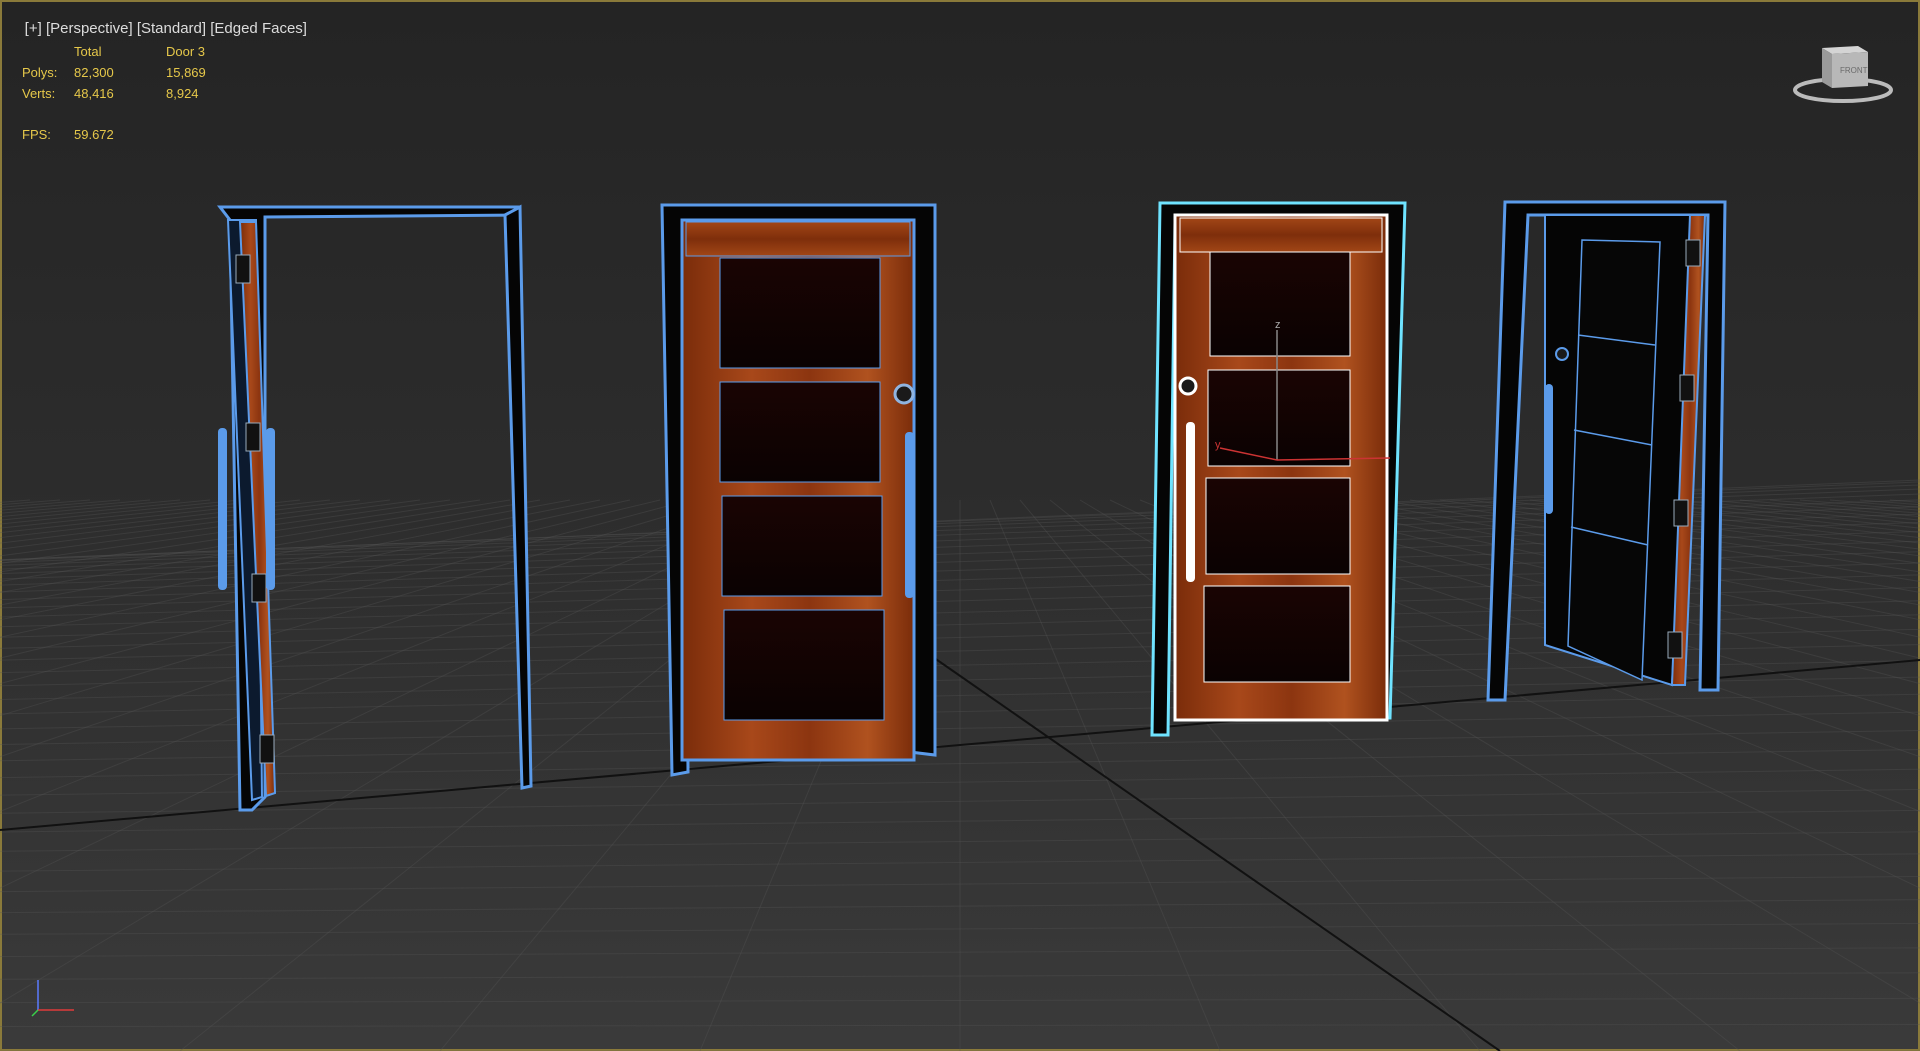 The width and height of the screenshot is (1920, 1051). I want to click on stats-verts-label: Verts:, so click(39, 93).